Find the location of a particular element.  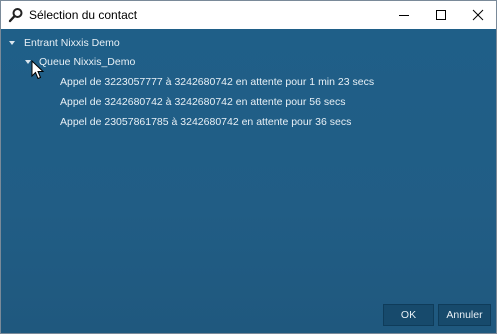

magnifier-icon is located at coordinates (16, 15).